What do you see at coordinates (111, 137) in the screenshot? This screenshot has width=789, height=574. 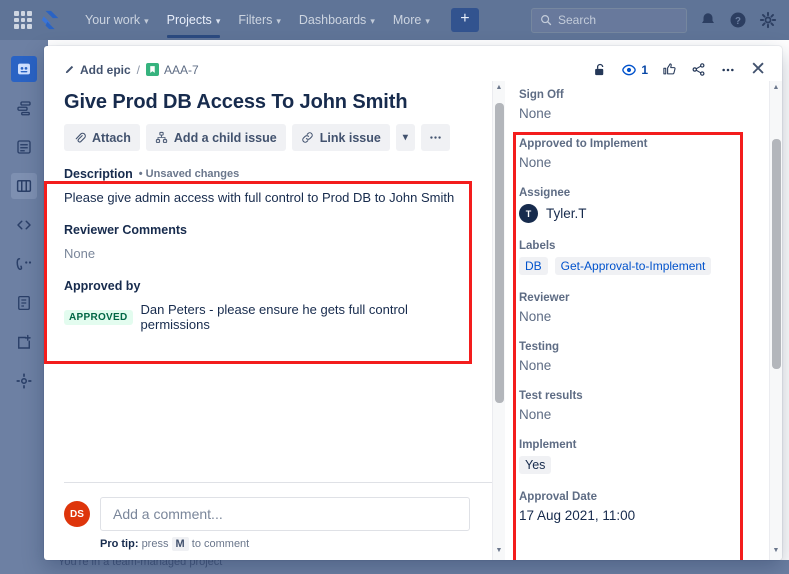 I see `attach-button-label: Attach` at bounding box center [111, 137].